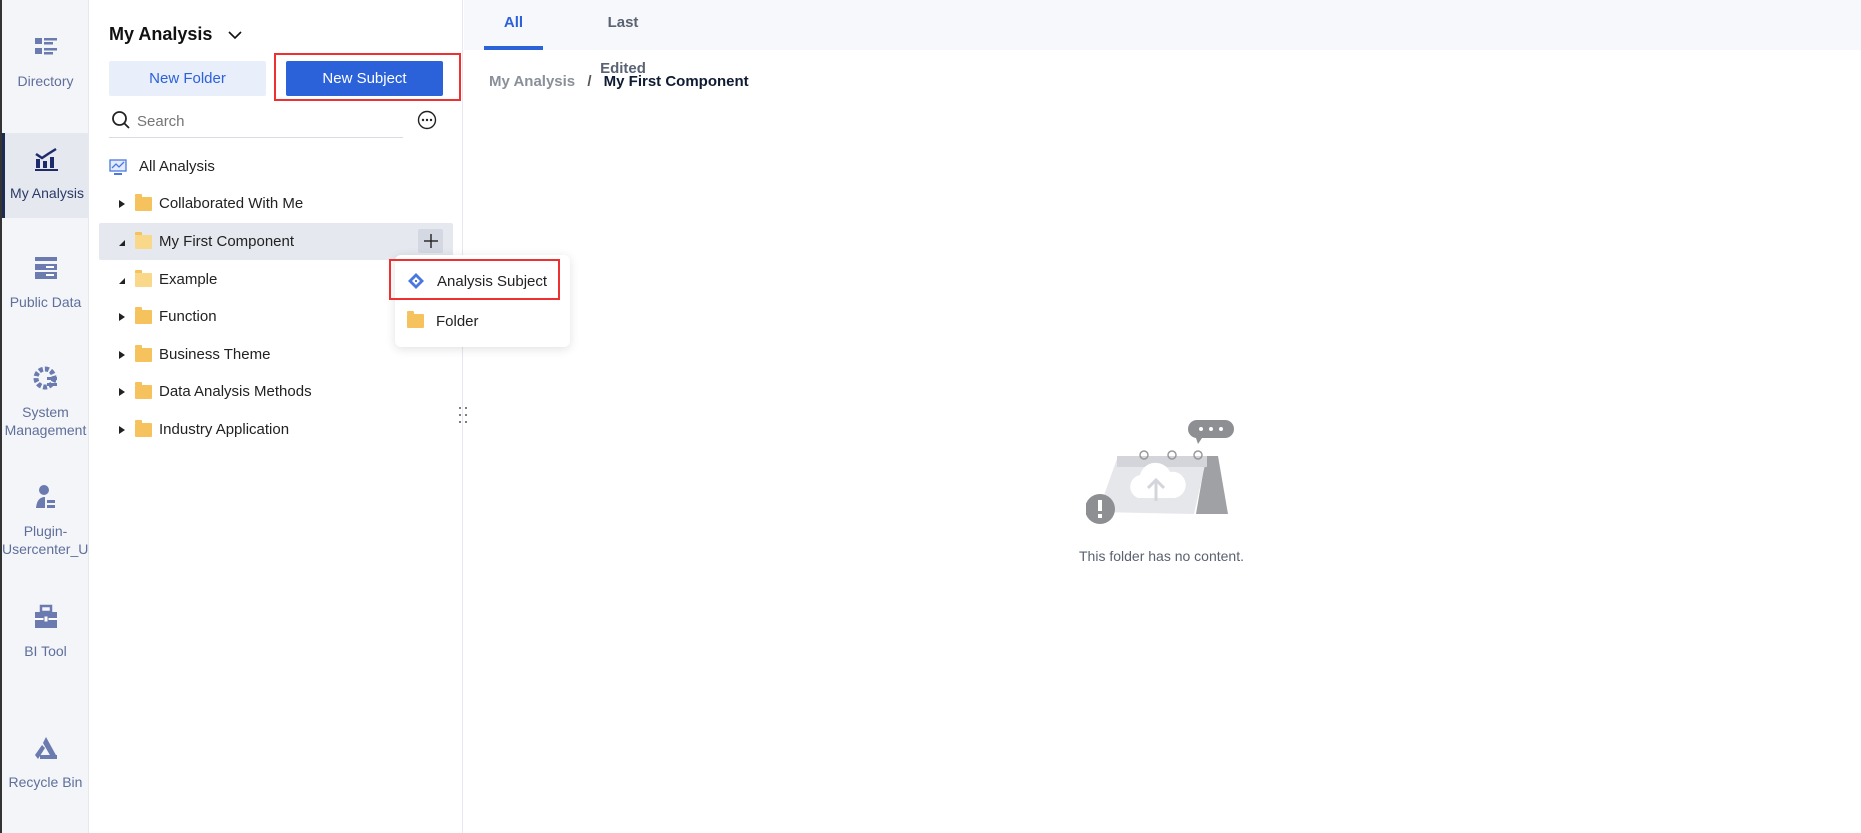  I want to click on sidebar-item-directory: Directory, so click(45, 62).